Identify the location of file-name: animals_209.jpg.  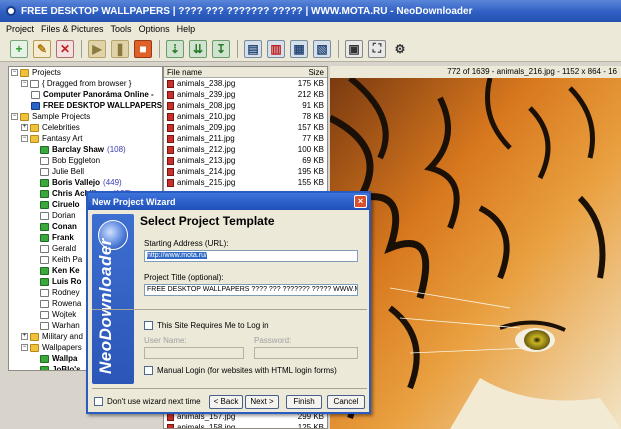
(206, 127).